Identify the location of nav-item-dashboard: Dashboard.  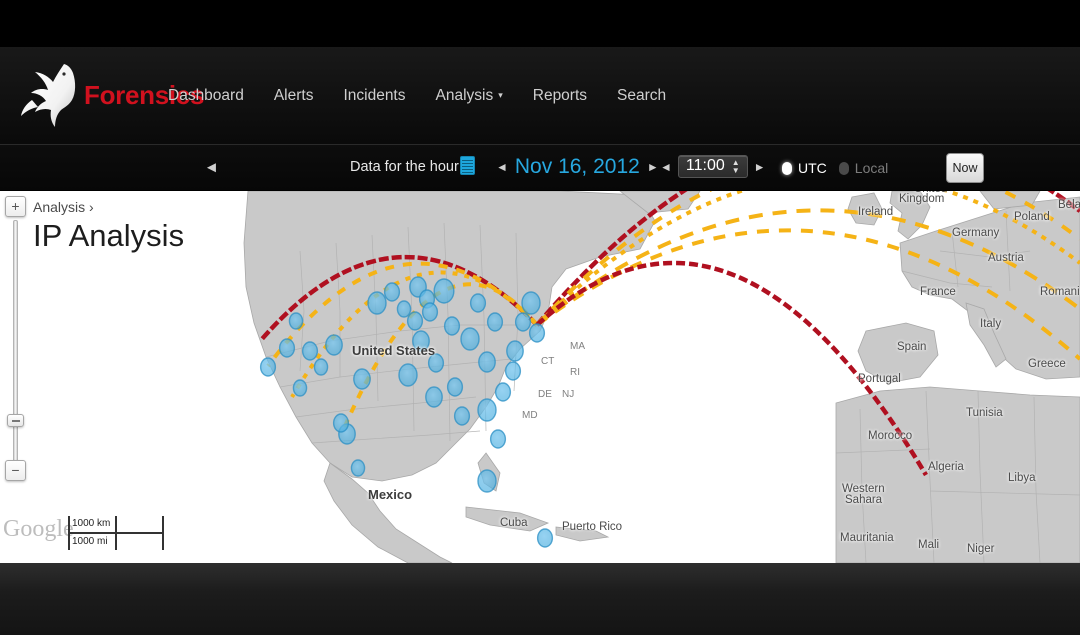
(206, 96).